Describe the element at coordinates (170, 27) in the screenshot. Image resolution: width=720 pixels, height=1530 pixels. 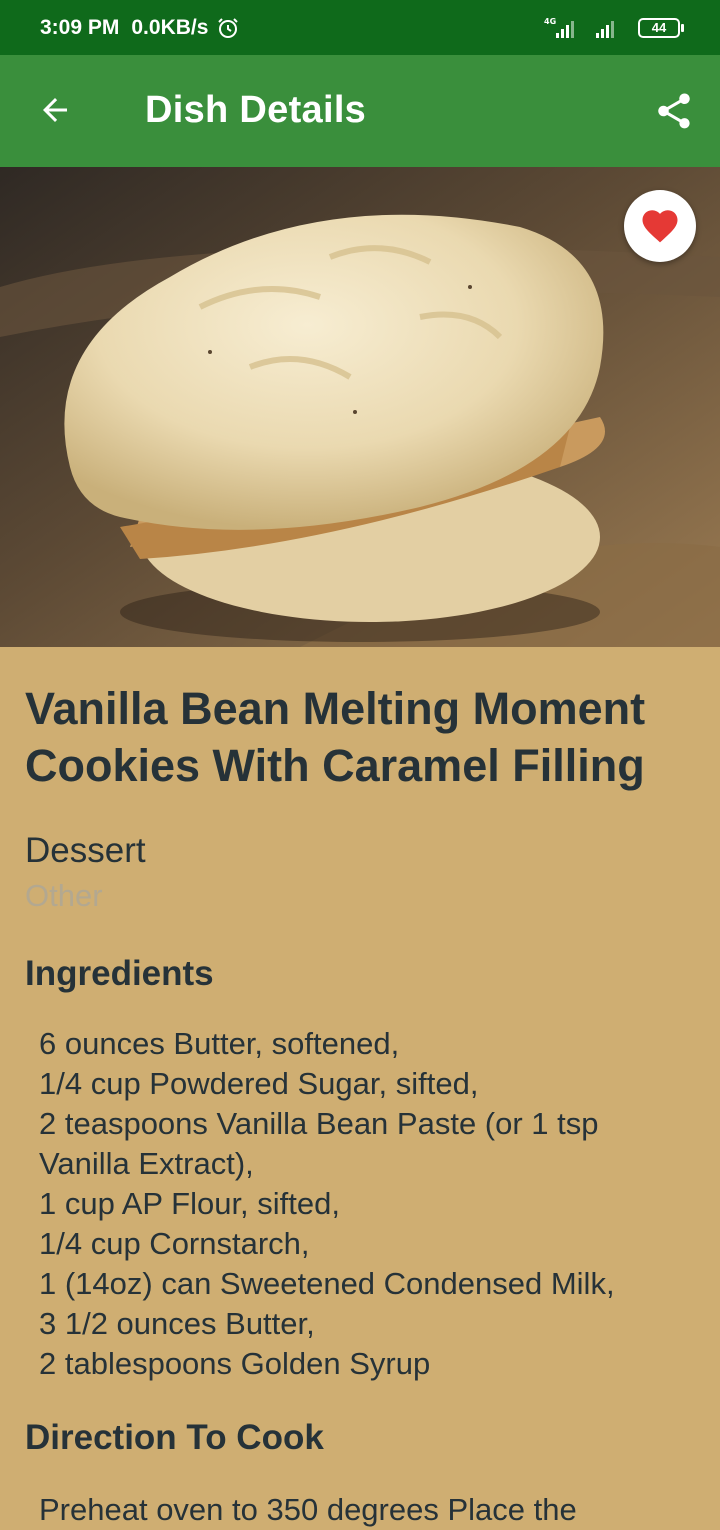
I see `status-network-speed: 0.0KB/s` at that location.